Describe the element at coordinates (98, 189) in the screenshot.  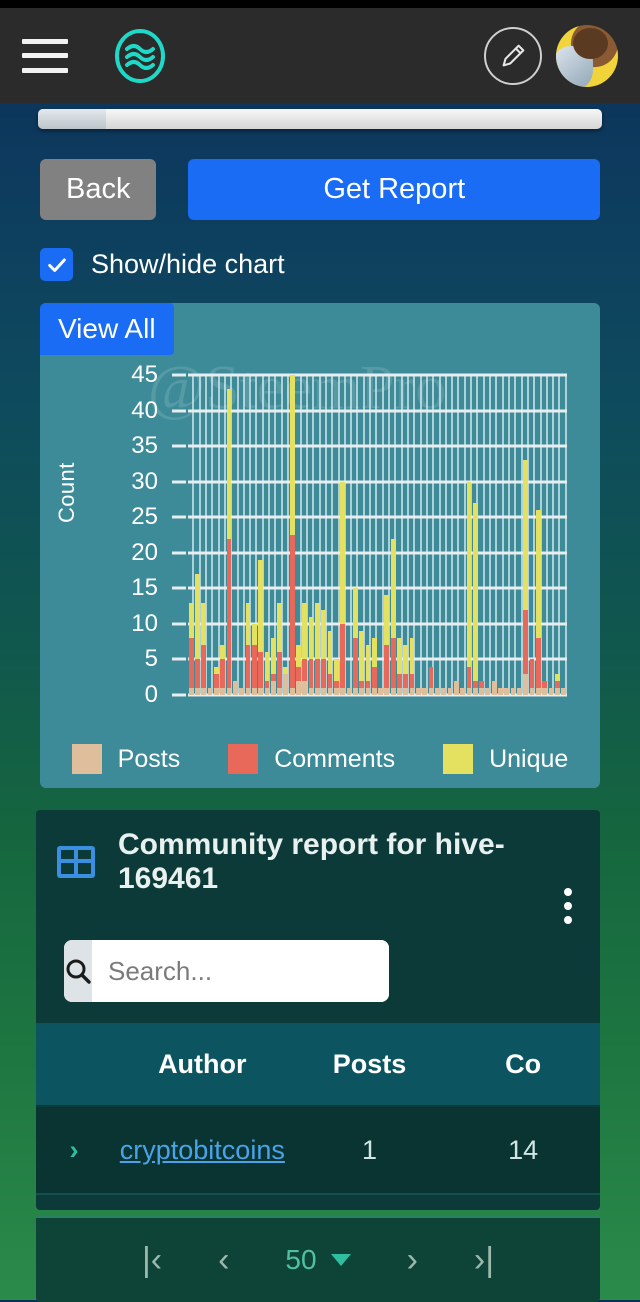
I see `back-button: Back` at that location.